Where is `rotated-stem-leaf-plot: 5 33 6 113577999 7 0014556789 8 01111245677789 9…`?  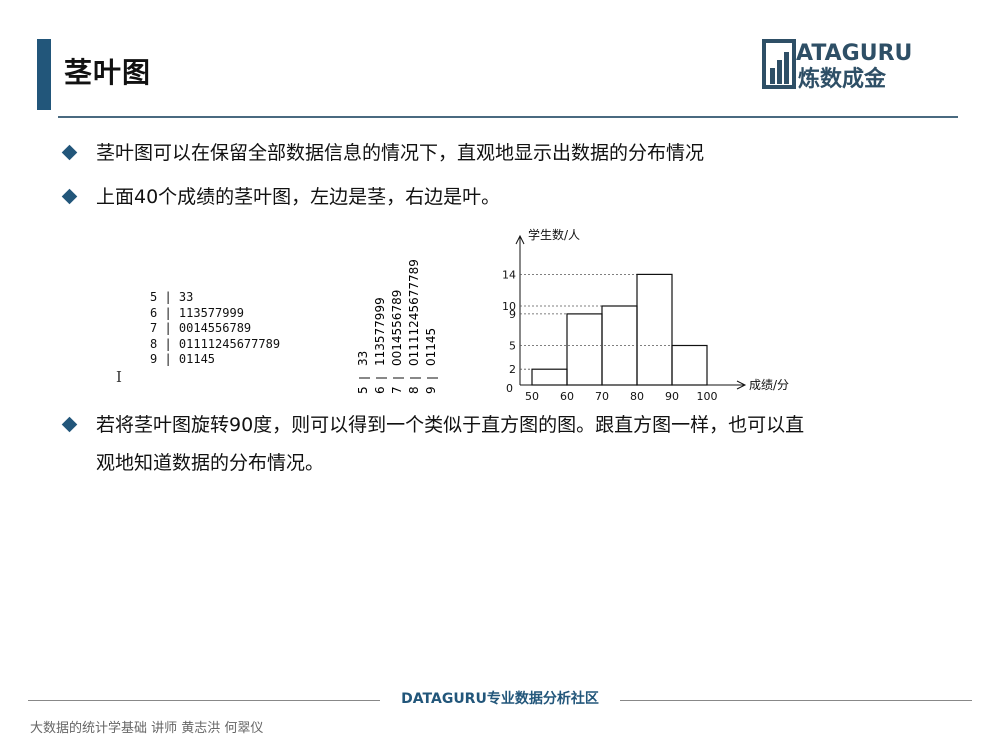 rotated-stem-leaf-plot: 5 33 6 113577999 7 0014556789 8 01111245677789 9… is located at coordinates (397, 326).